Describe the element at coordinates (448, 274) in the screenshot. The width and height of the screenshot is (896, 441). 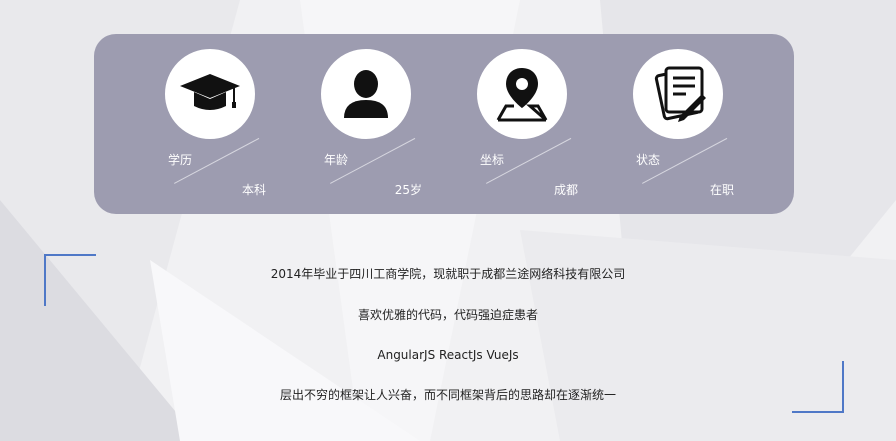
I see `description-line: 2014年毕业于四川工商学院，现就职于成都兰途网络科技有限公司` at that location.